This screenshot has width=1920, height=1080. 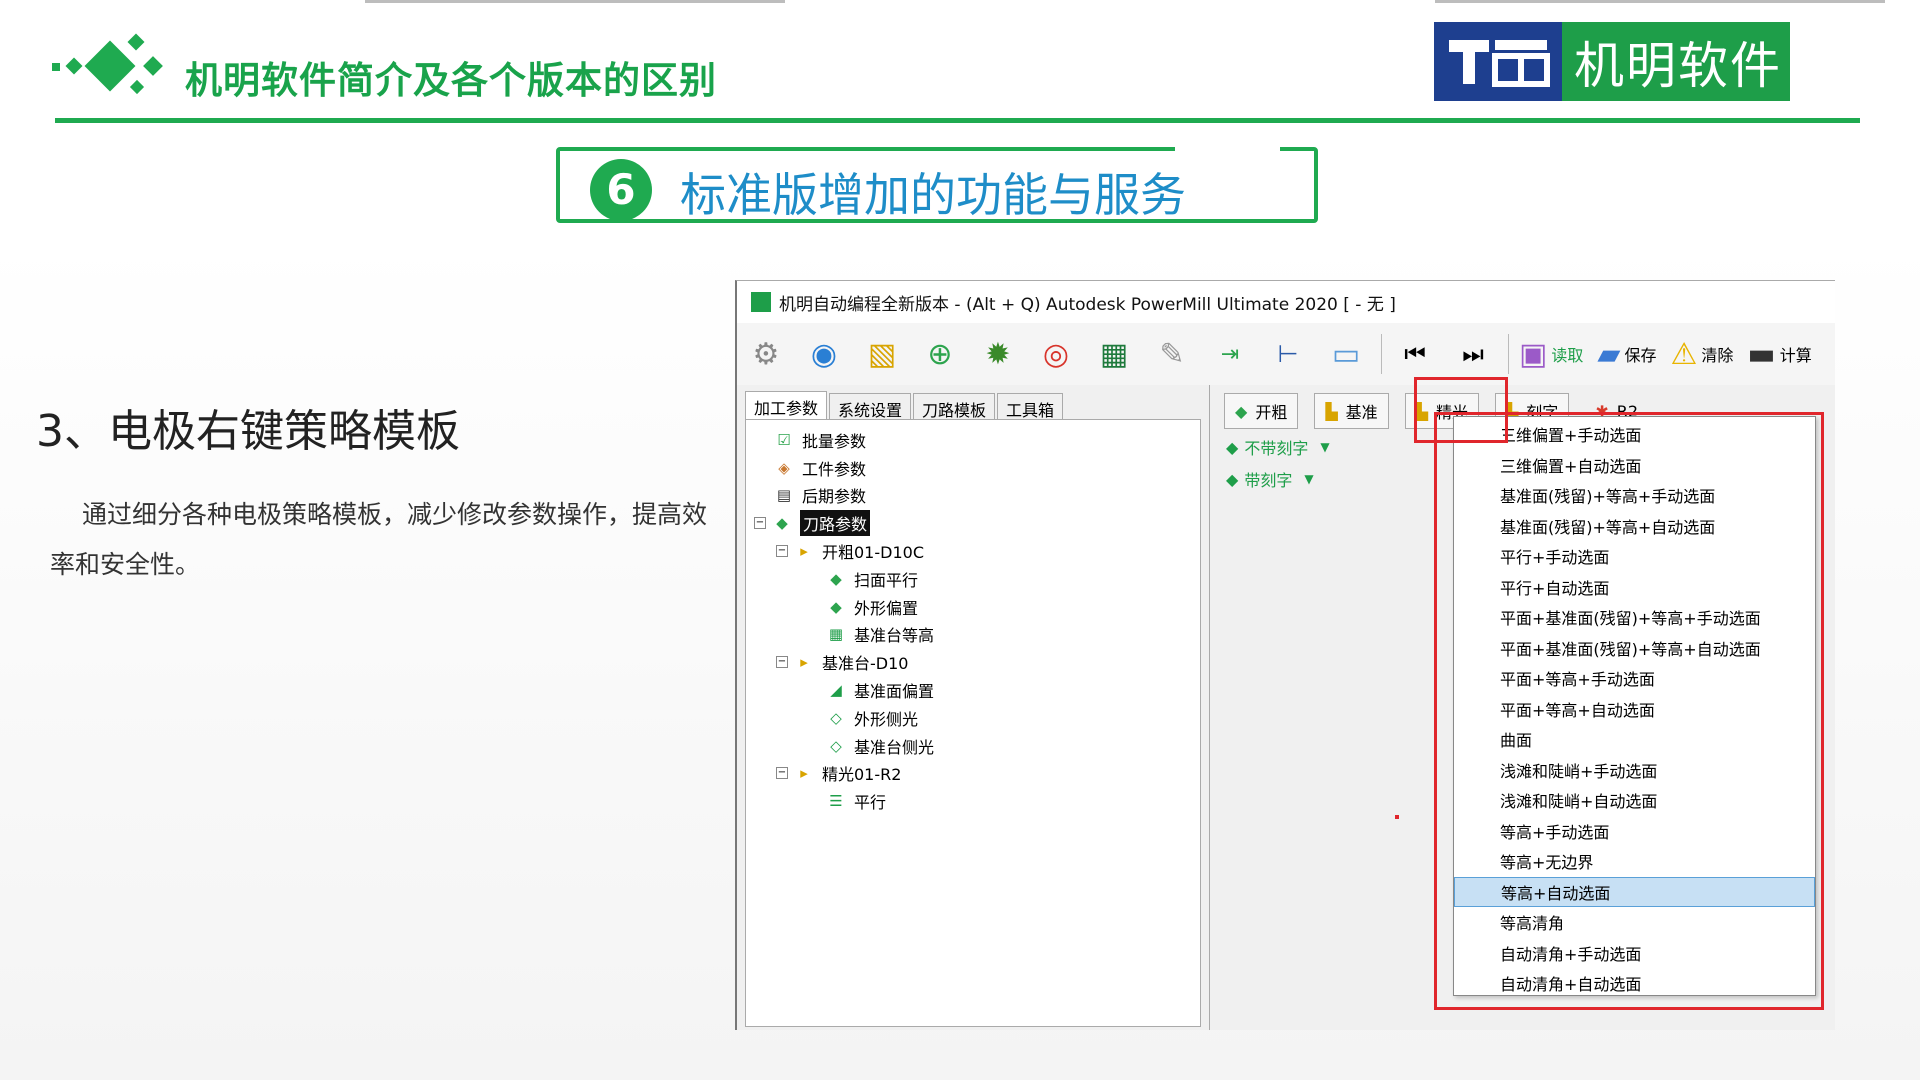 I want to click on base-icon: ▙, so click(x=1331, y=411).